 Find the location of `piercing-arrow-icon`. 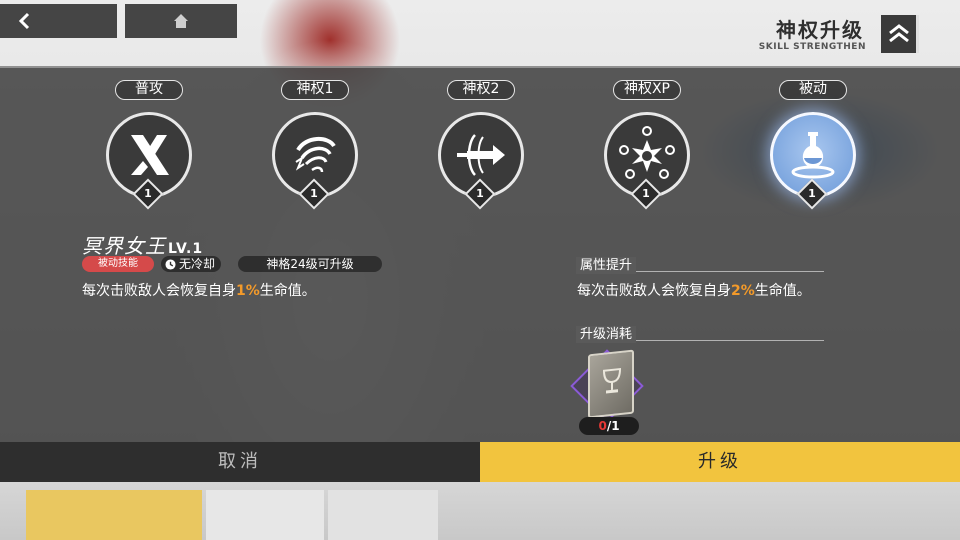

piercing-arrow-icon is located at coordinates (481, 155).